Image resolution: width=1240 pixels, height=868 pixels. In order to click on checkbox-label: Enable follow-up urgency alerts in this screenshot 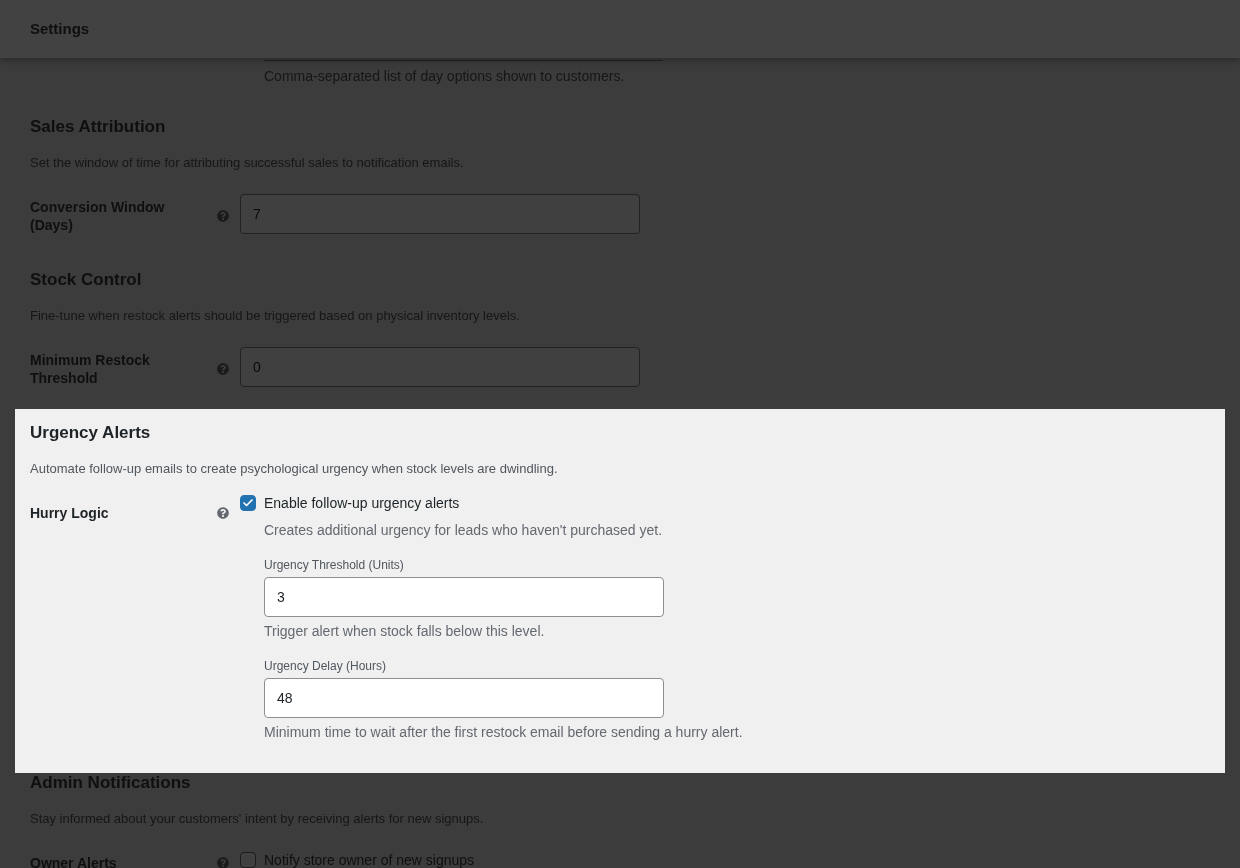, I will do `click(362, 503)`.